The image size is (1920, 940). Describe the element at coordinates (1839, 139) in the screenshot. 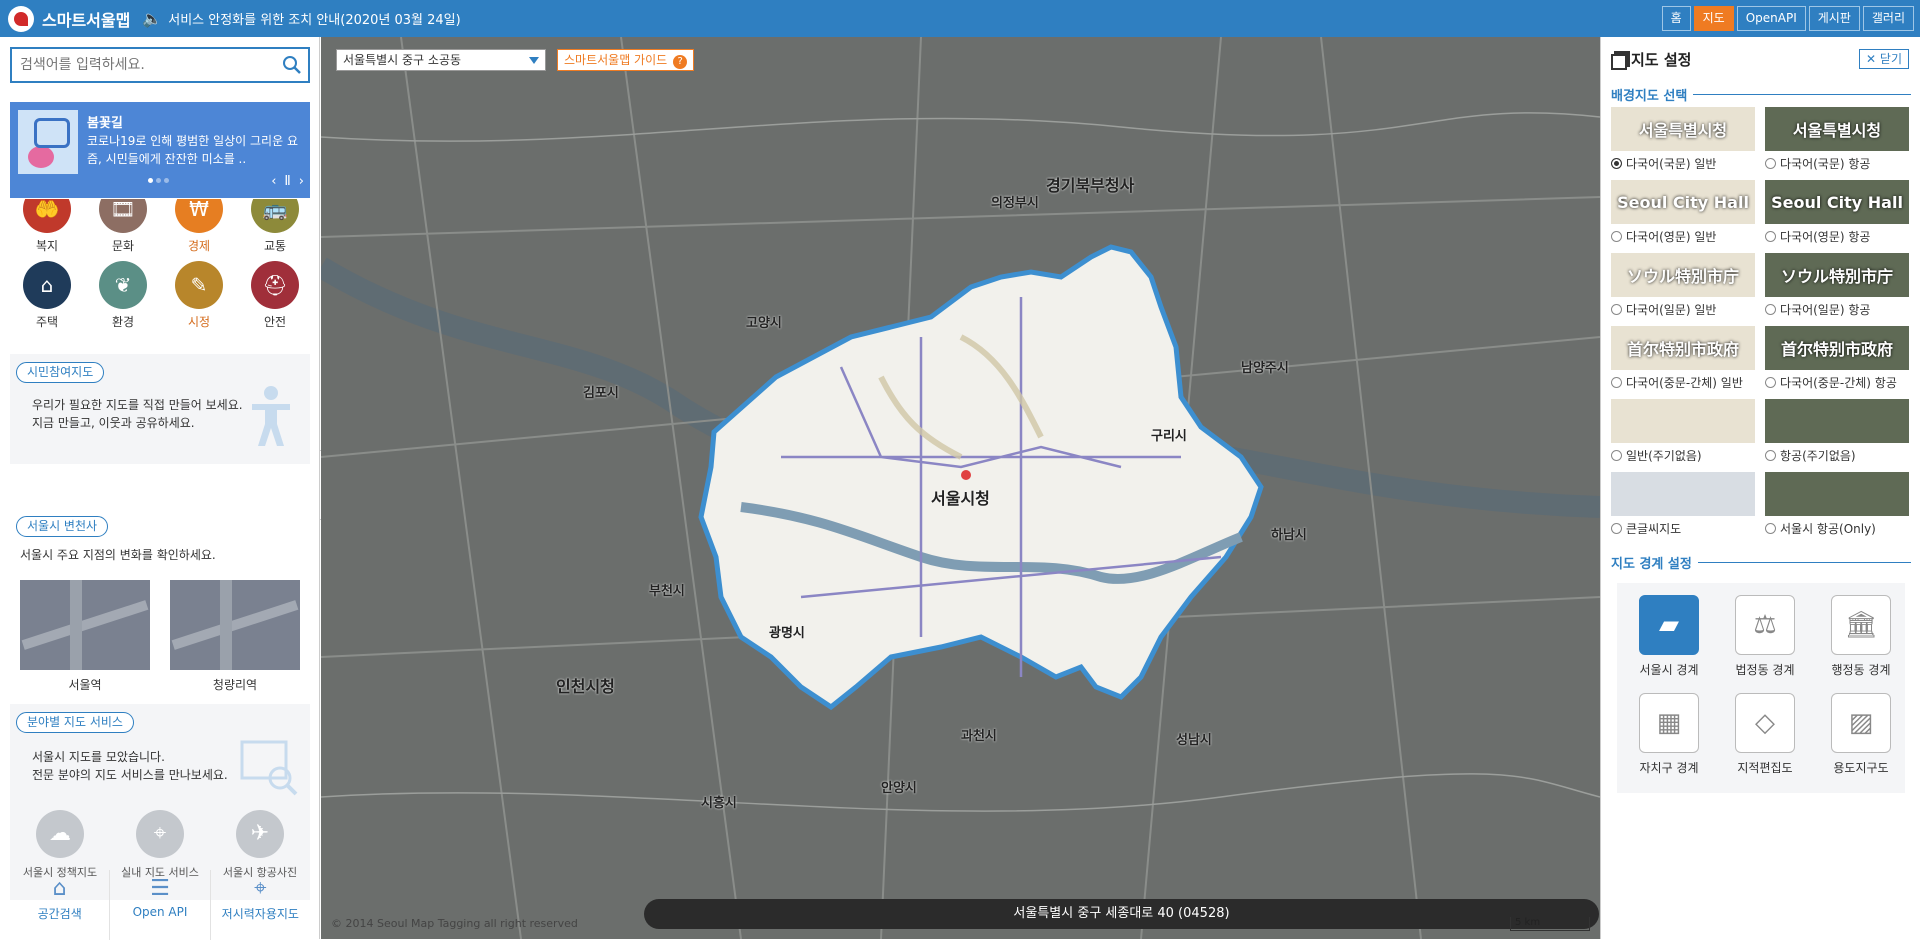

I see `basemap-option-1: 서울특별시청 다국어(국문) 항공` at that location.